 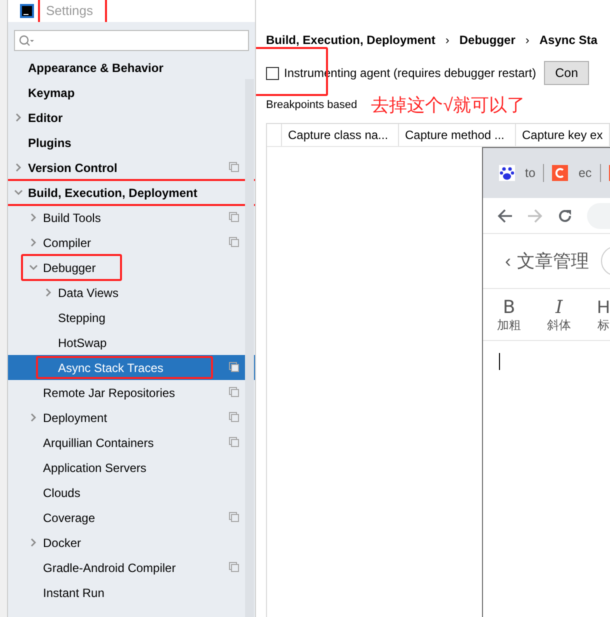 I want to click on tree-item: Async Stack Traces, so click(x=131, y=367).